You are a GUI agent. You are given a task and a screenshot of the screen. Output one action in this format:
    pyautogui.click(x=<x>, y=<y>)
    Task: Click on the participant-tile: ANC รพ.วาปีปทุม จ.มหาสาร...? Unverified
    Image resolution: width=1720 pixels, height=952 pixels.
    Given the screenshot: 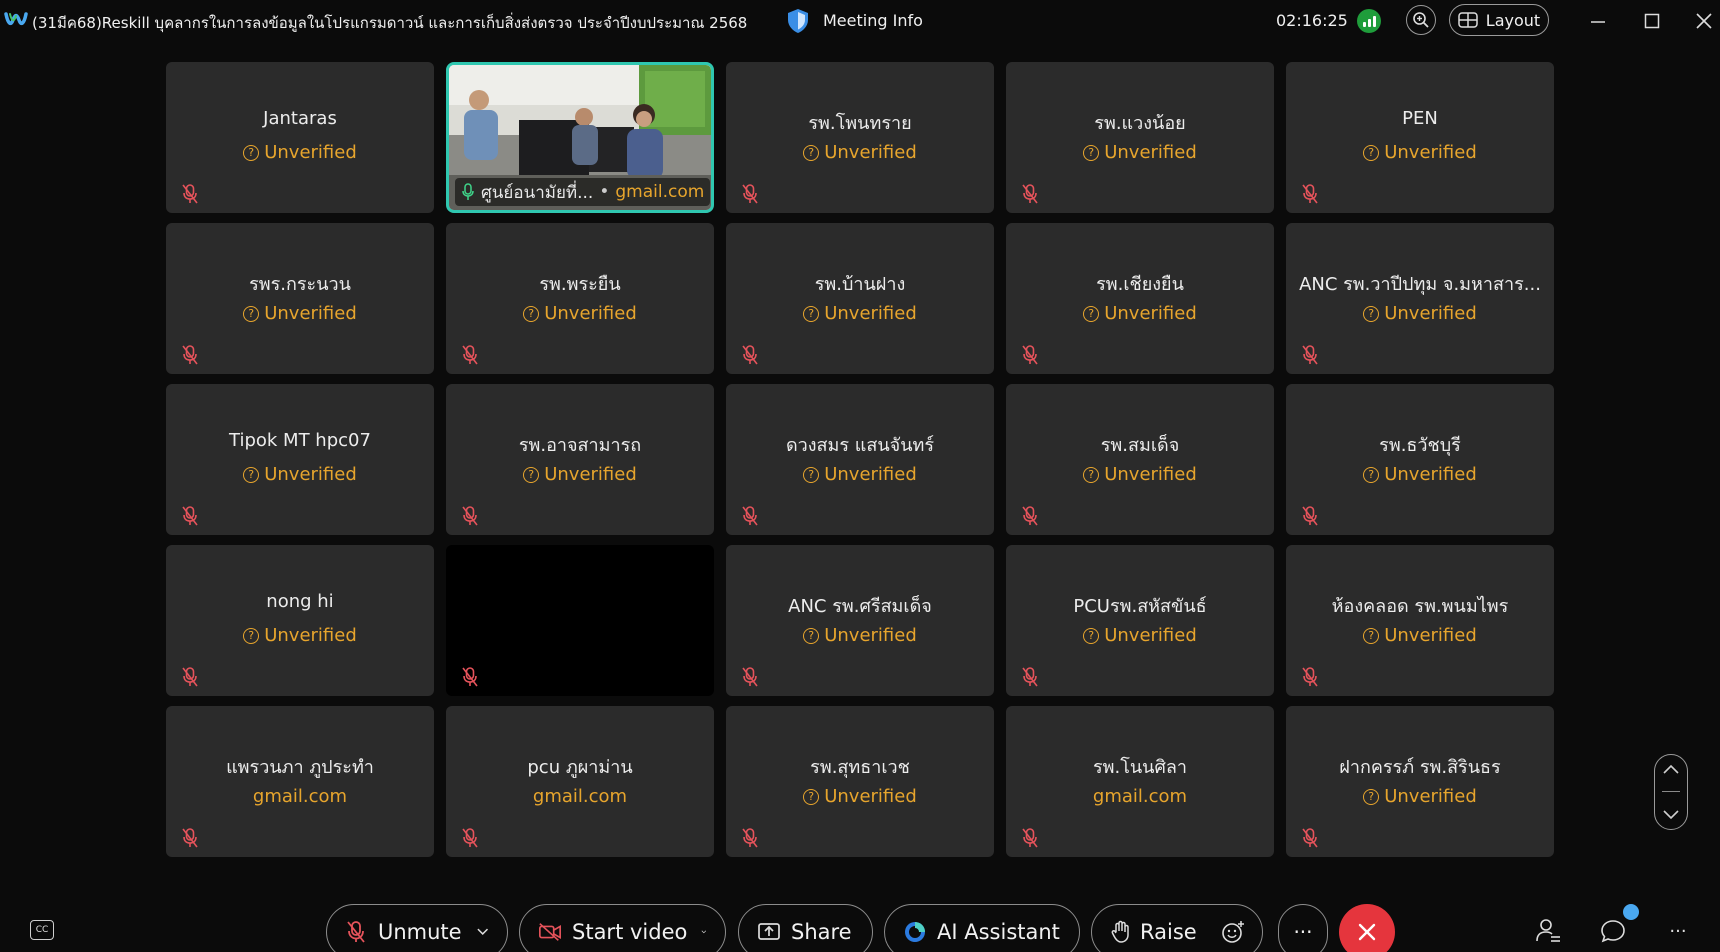 What is the action you would take?
    pyautogui.click(x=1420, y=298)
    